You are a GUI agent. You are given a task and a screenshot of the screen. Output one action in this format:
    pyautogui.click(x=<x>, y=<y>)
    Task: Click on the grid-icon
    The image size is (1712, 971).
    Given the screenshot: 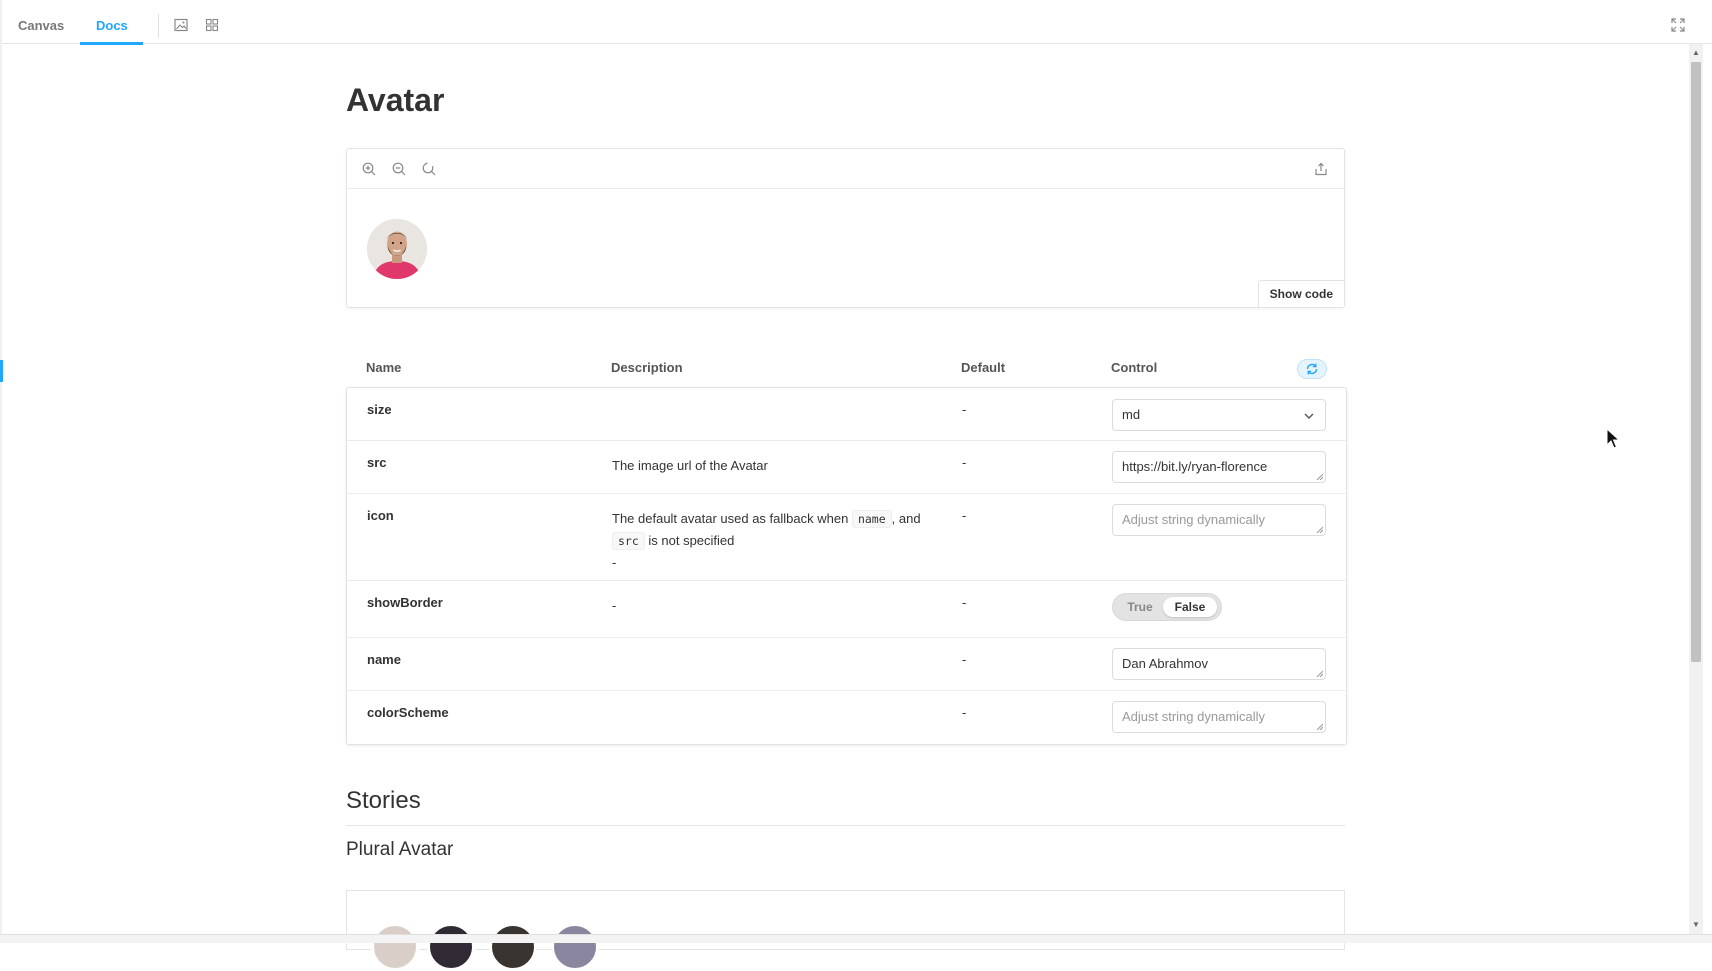 What is the action you would take?
    pyautogui.click(x=212, y=25)
    